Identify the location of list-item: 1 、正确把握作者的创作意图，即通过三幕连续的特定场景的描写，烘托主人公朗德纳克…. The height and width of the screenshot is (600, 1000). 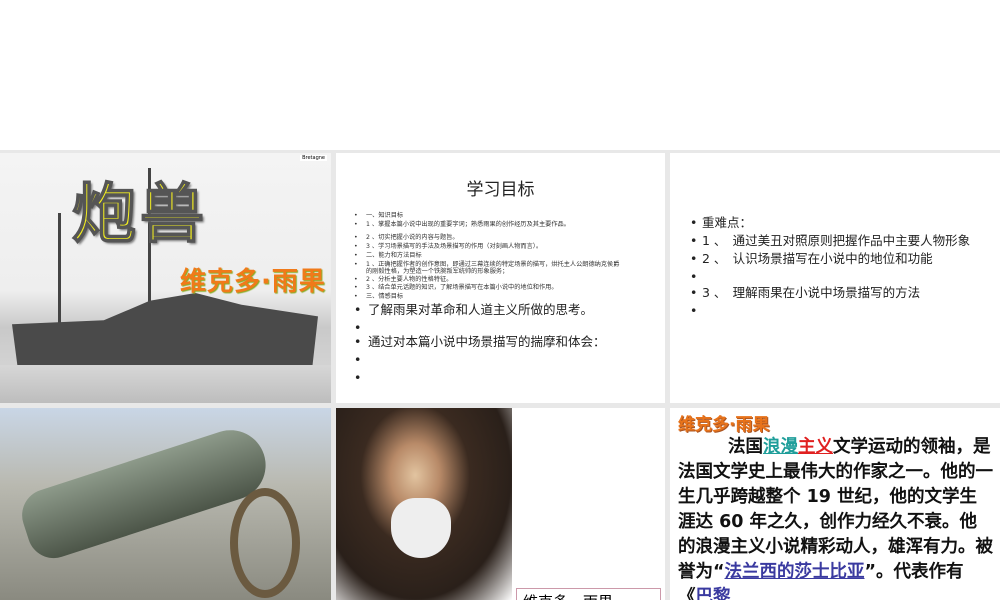
(500, 268).